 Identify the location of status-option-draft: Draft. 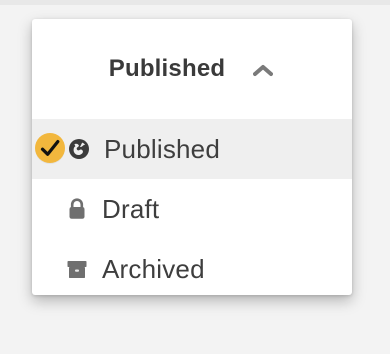
(192, 209).